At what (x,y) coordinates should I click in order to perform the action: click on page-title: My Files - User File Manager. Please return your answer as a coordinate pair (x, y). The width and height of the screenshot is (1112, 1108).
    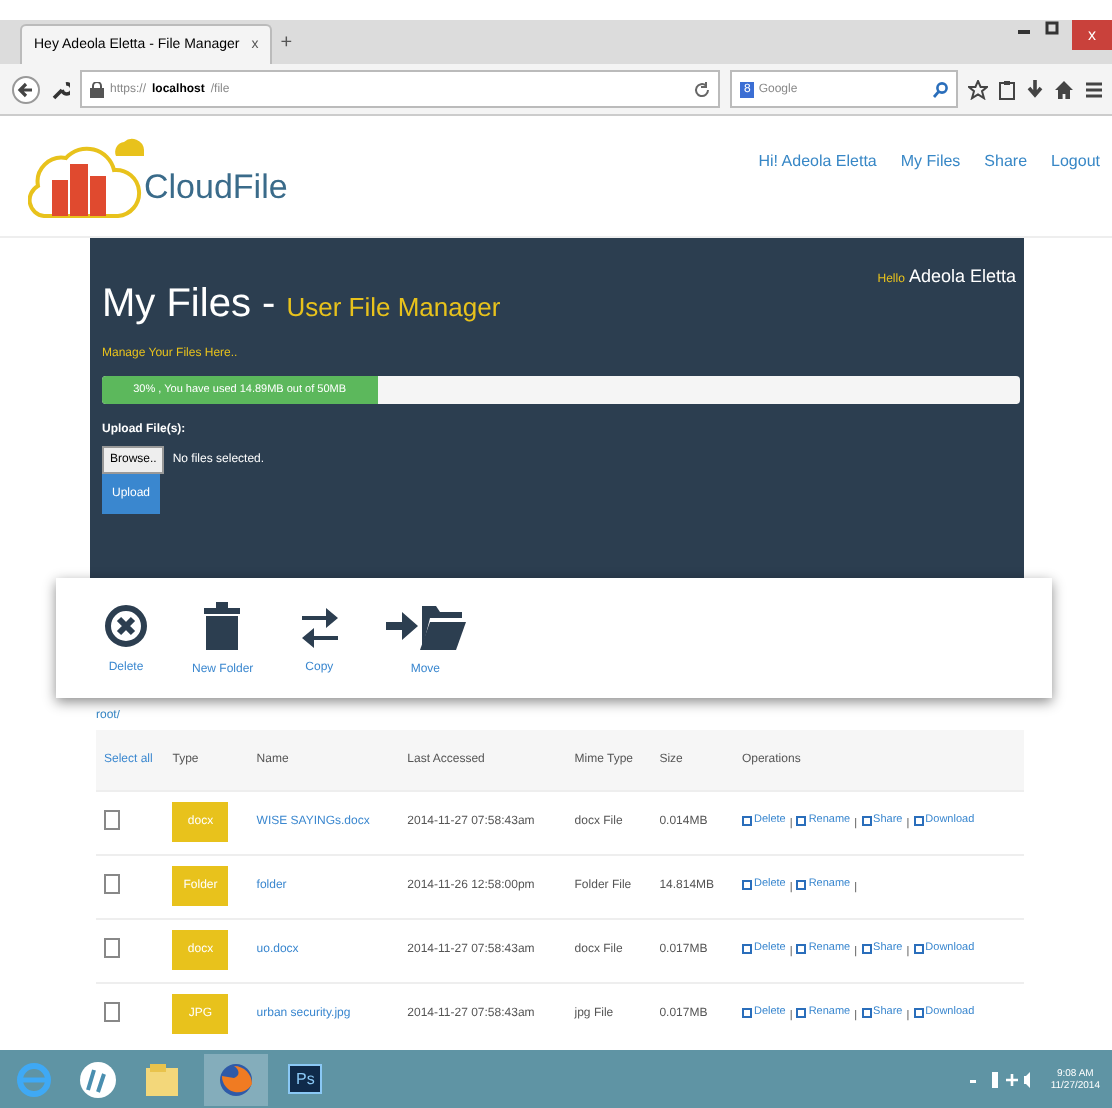
    Looking at the image, I should click on (301, 305).